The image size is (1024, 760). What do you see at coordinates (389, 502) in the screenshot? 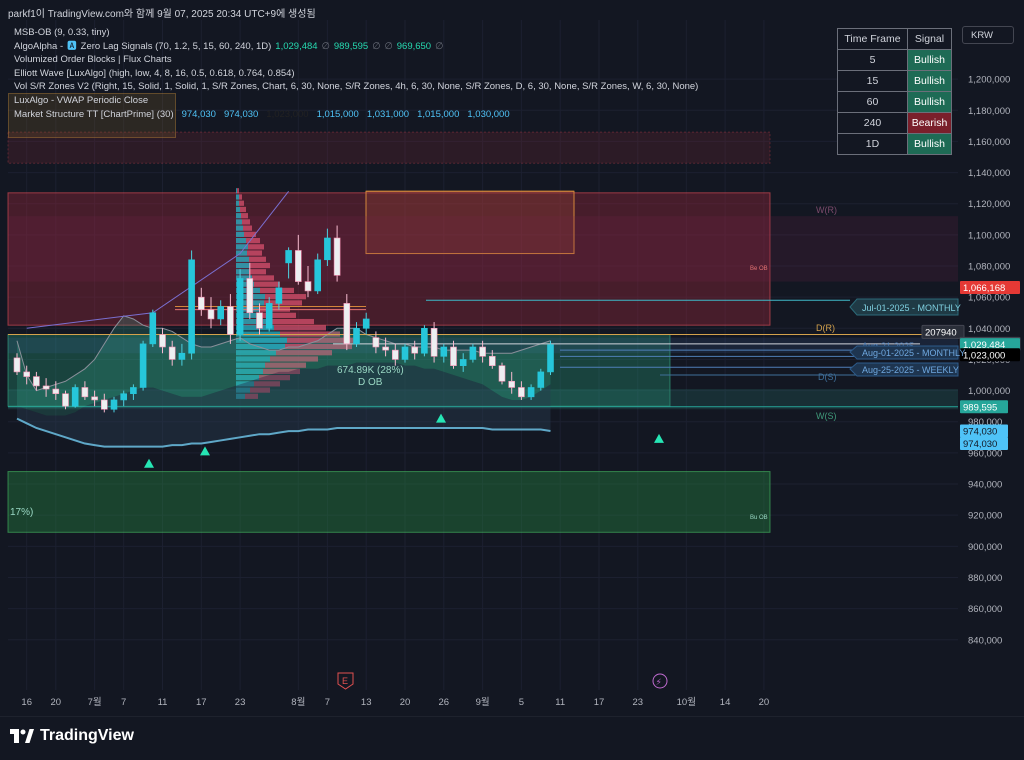
I see `bullish-order-block` at bounding box center [389, 502].